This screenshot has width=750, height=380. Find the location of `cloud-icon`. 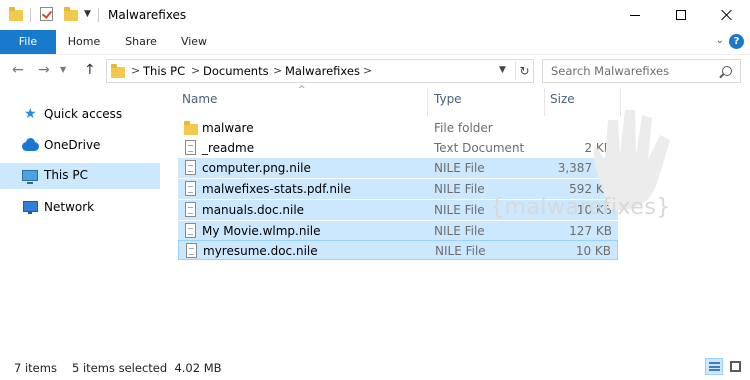

cloud-icon is located at coordinates (30, 144).